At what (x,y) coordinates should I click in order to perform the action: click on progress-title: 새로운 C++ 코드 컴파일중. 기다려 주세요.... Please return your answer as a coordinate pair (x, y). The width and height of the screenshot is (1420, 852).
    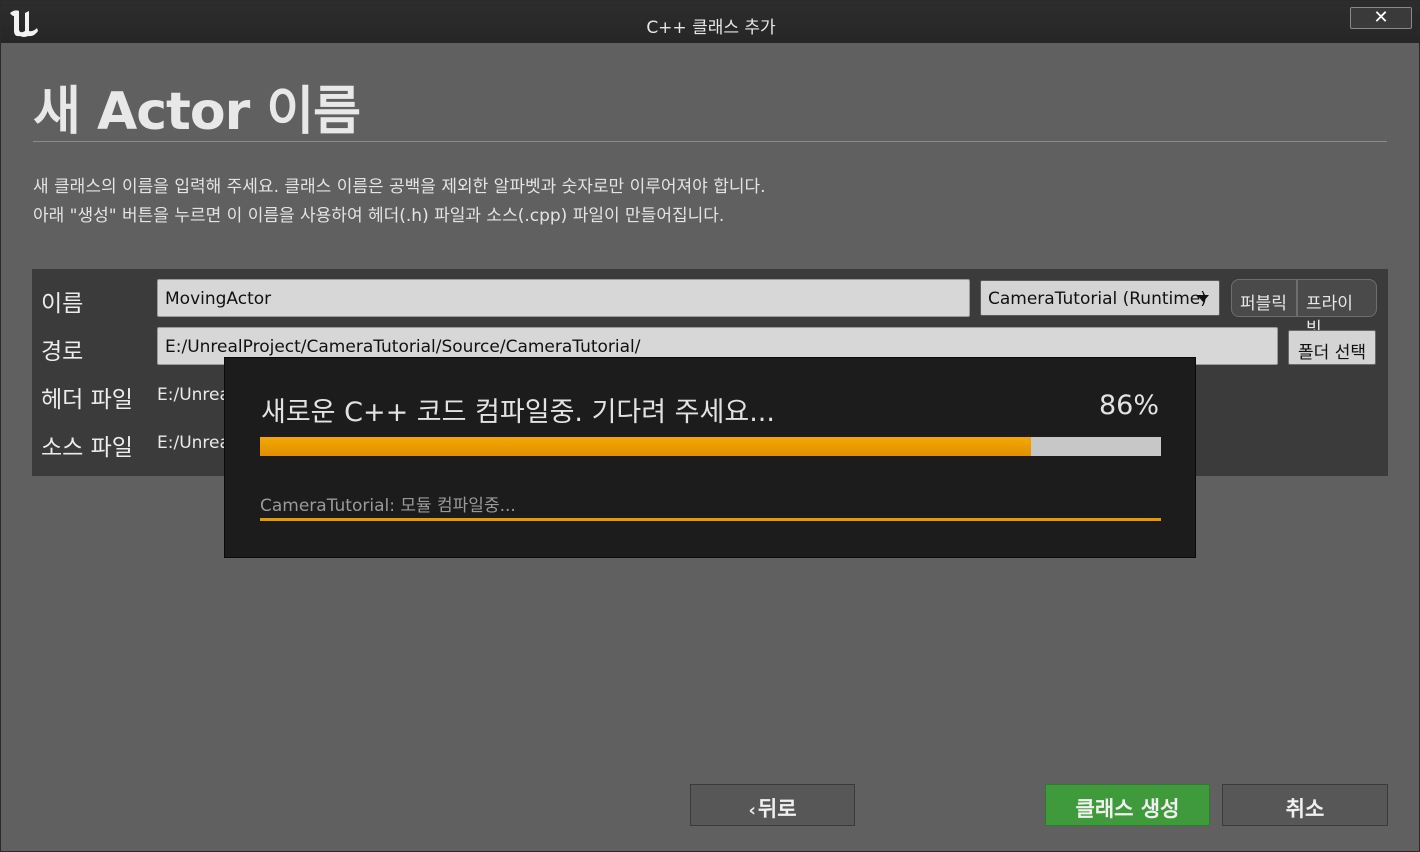
    Looking at the image, I should click on (518, 412).